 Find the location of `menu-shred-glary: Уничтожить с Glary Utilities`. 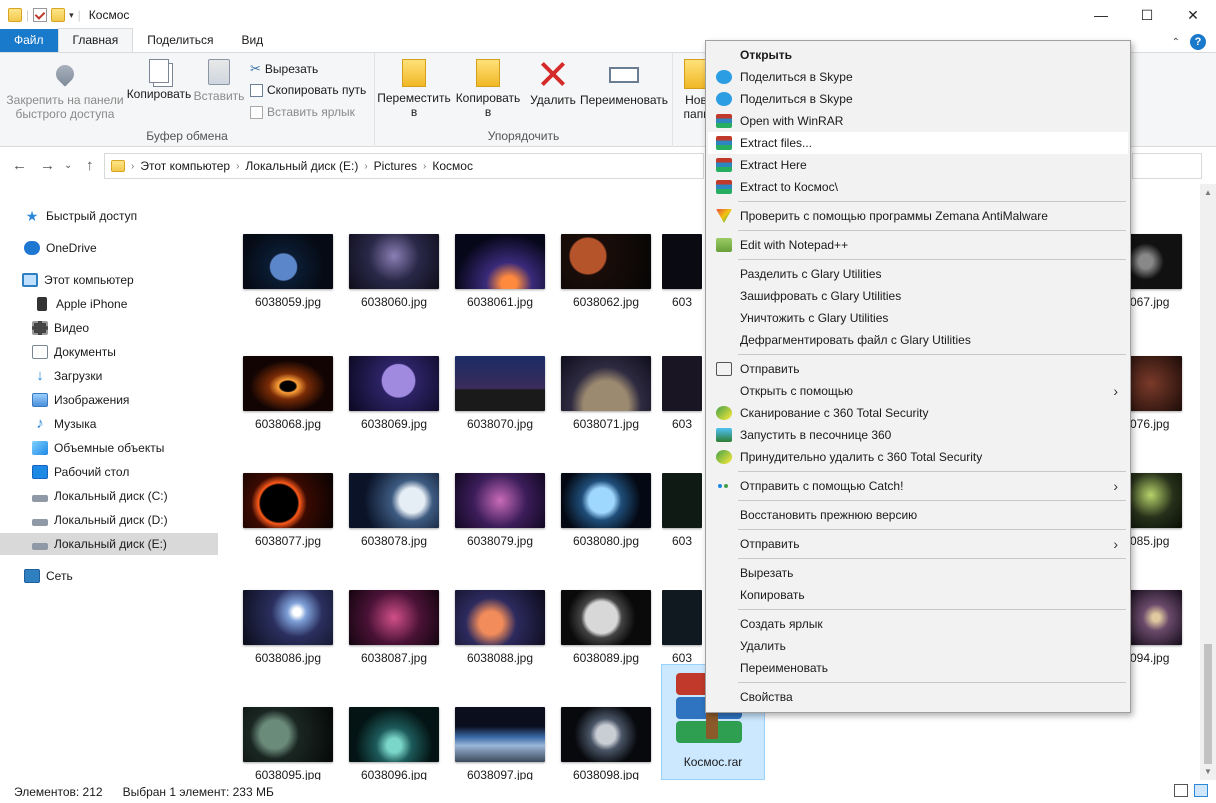

menu-shred-glary: Уничтожить с Glary Utilities is located at coordinates (918, 318).